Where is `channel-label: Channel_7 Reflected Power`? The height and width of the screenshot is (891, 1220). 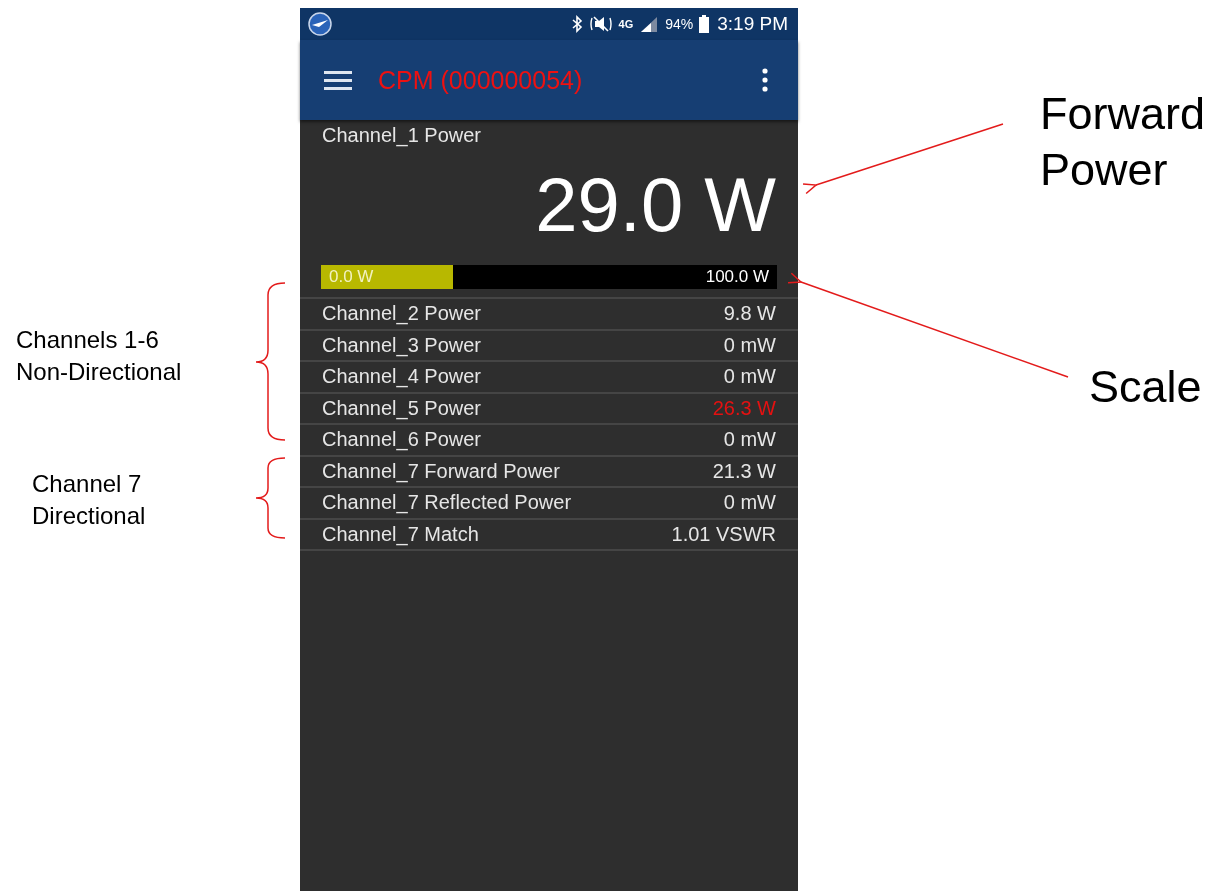
channel-label: Channel_7 Reflected Power is located at coordinates (447, 503).